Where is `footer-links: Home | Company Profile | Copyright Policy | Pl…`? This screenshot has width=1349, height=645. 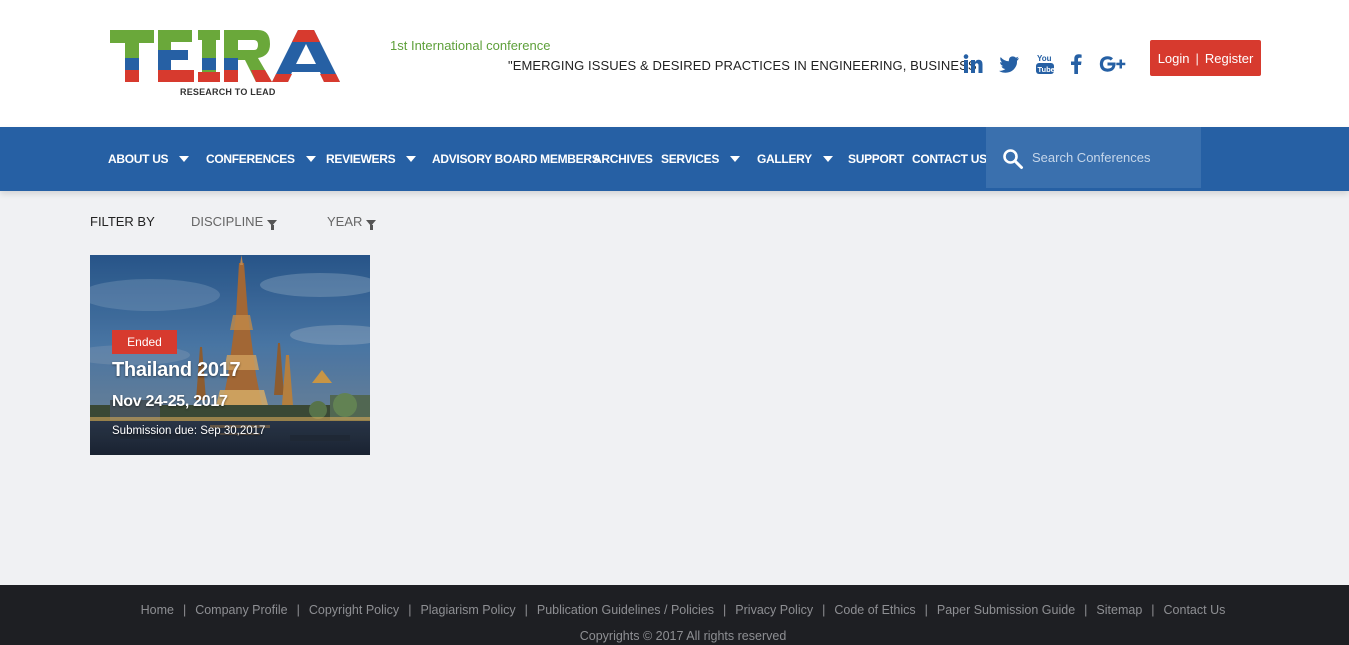
footer-links: Home | Company Profile | Copyright Policy | Pl… is located at coordinates (674, 610).